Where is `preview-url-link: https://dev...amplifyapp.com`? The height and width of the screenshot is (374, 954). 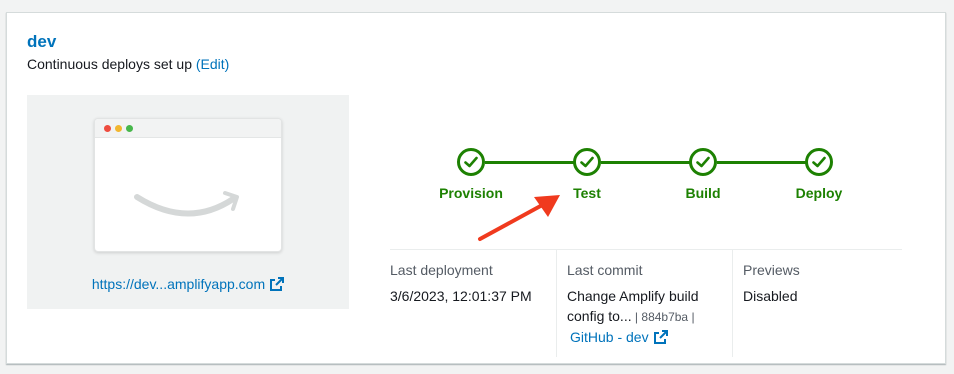
preview-url-link: https://dev...amplifyapp.com is located at coordinates (188, 284).